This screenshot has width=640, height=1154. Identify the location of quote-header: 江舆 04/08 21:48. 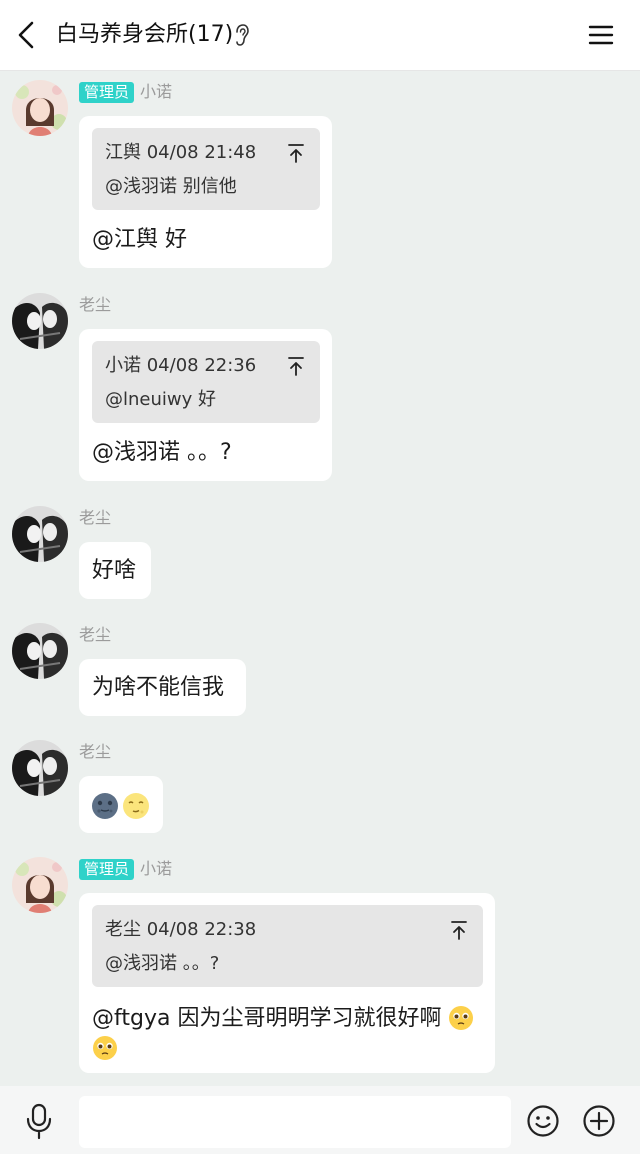
(181, 152).